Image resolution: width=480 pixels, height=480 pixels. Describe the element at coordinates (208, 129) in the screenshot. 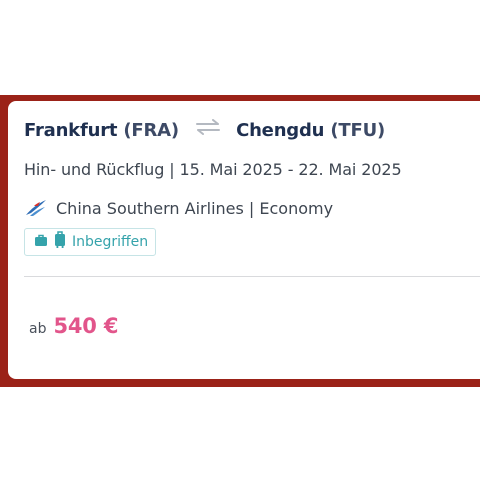

I see `round-trip-arrows-icon` at that location.